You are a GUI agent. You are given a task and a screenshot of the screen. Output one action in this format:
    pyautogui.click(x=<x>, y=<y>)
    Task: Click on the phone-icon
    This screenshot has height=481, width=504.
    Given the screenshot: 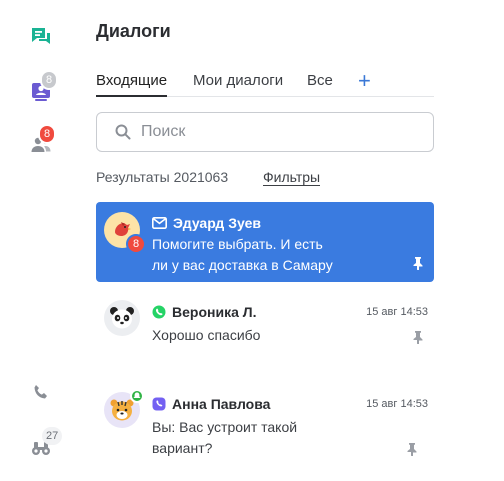 What is the action you would take?
    pyautogui.click(x=40, y=392)
    